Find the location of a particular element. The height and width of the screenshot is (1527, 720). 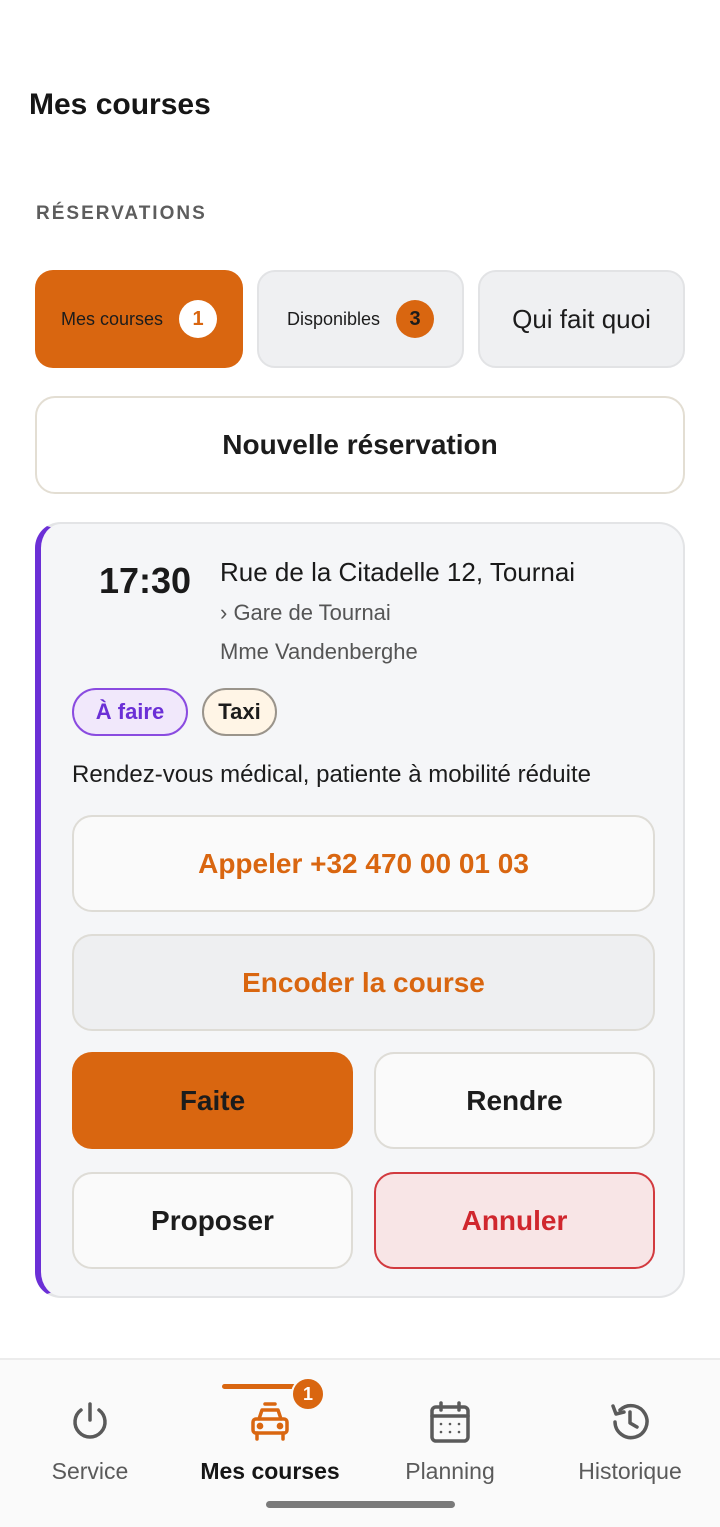

status-badge: À faire is located at coordinates (130, 712).